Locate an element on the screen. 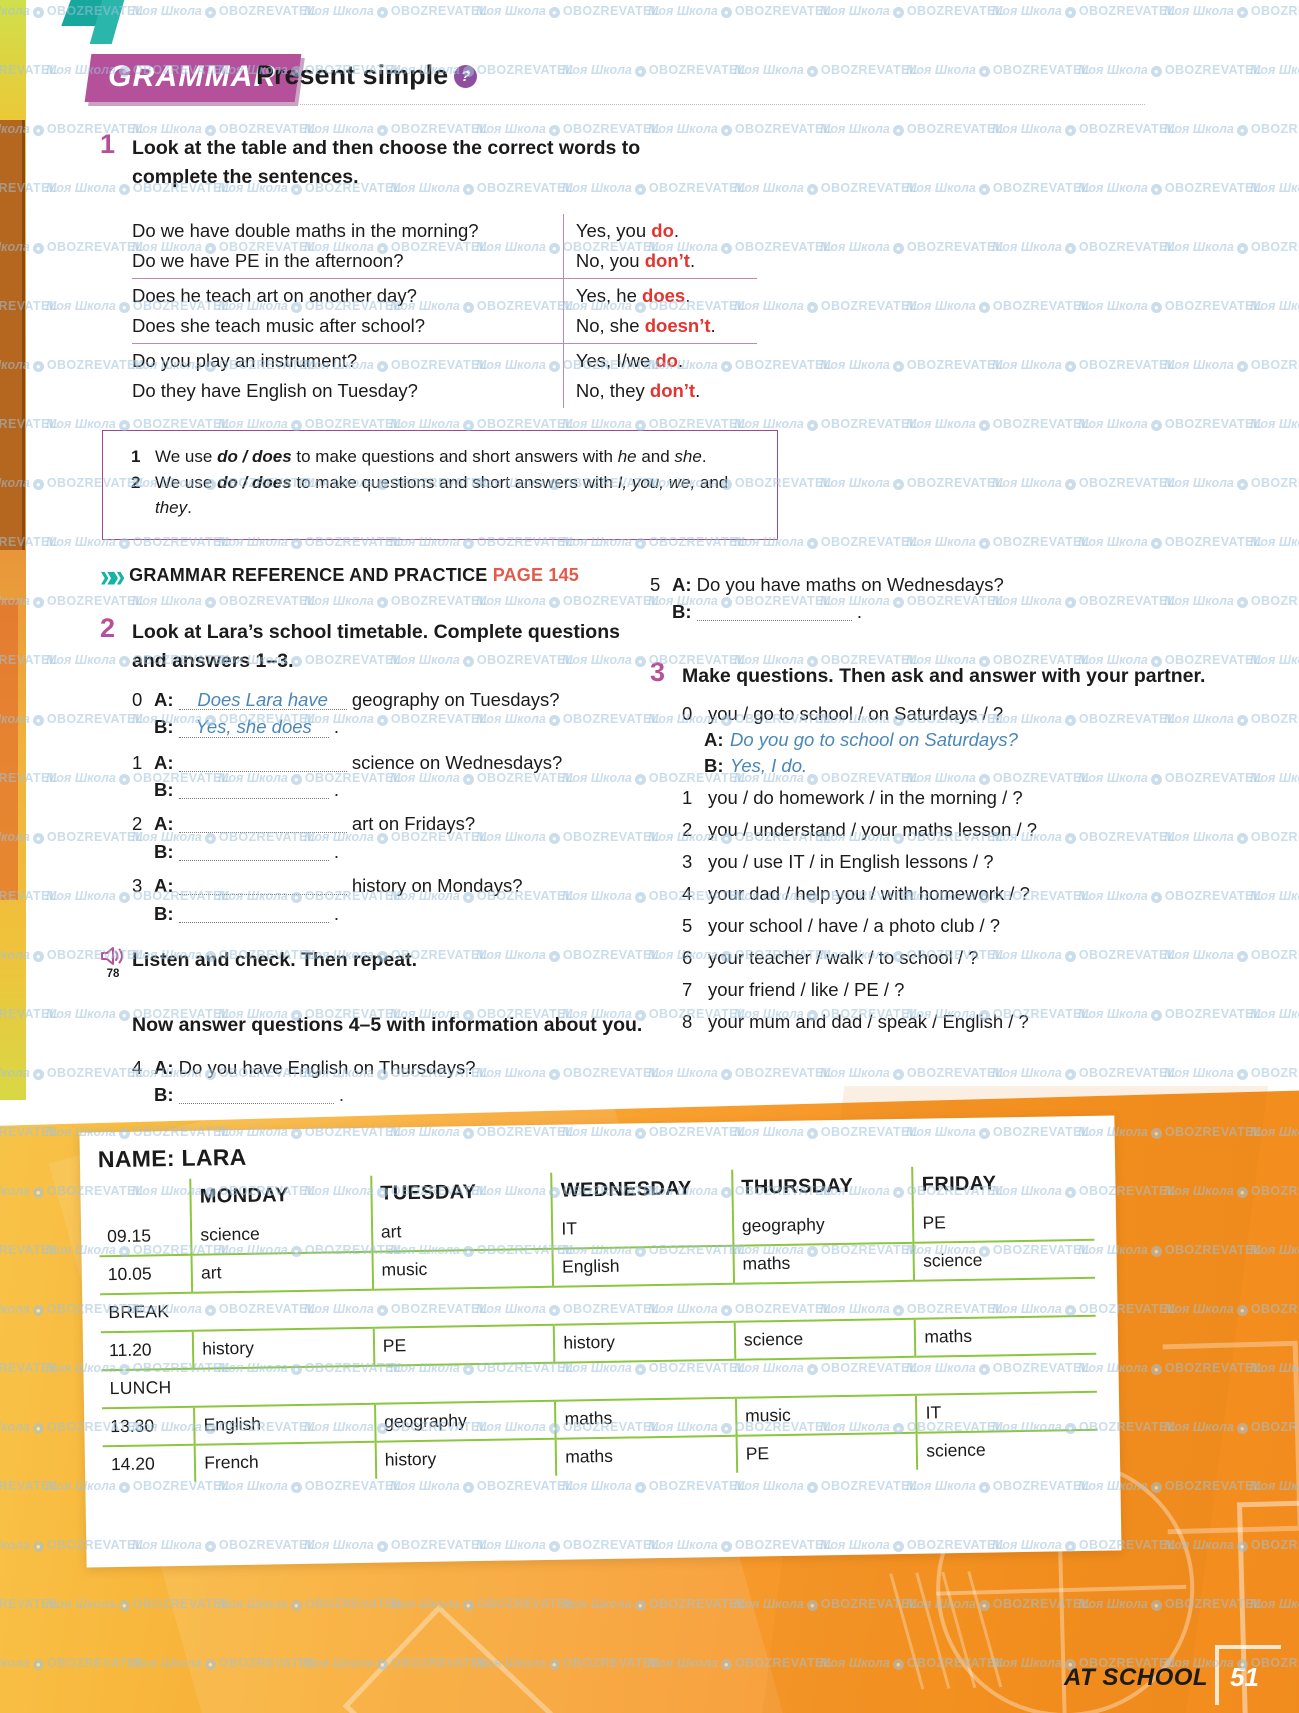 Image resolution: width=1299 pixels, height=1713 pixels. subject-cell: music is located at coordinates (463, 1269).